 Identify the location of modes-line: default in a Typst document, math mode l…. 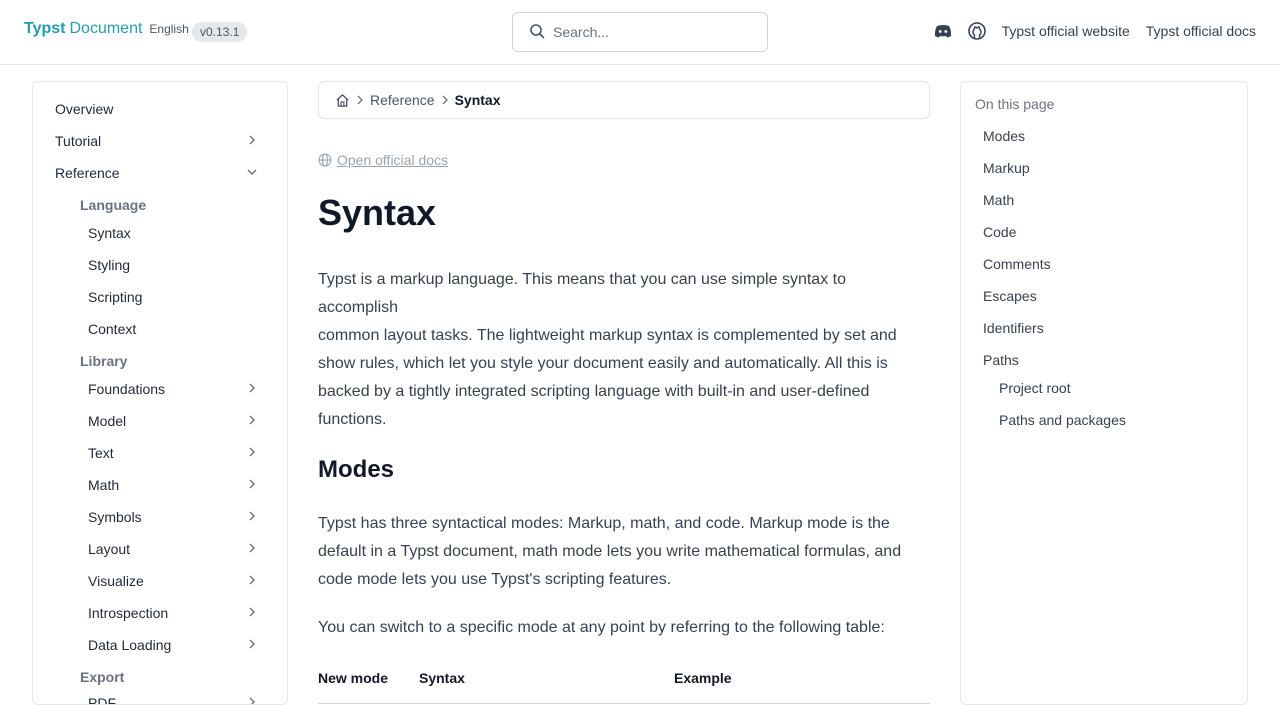
(610, 551).